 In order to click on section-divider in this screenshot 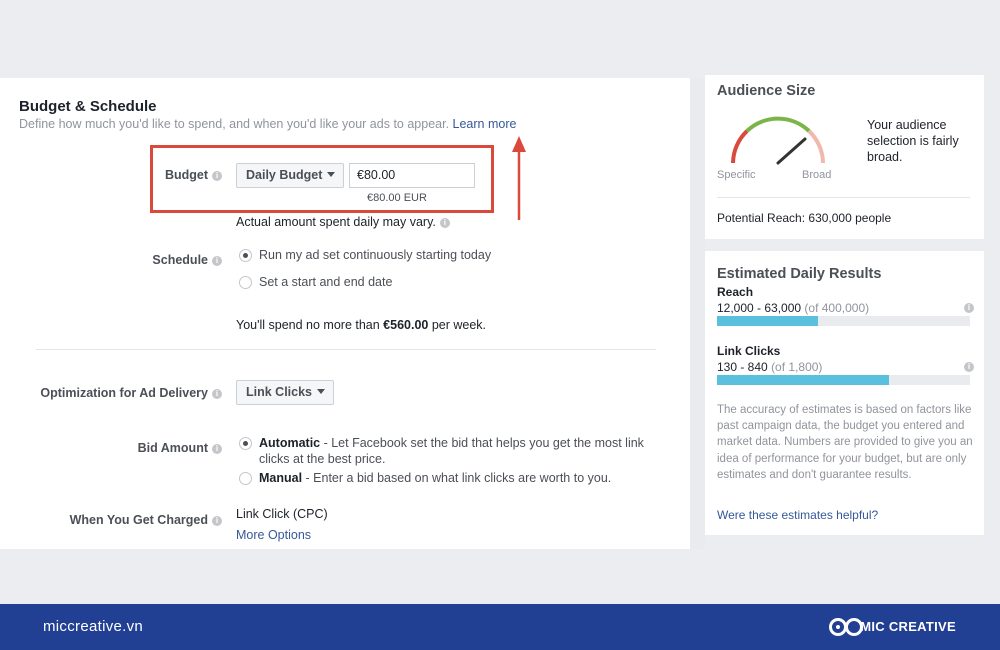, I will do `click(346, 349)`.